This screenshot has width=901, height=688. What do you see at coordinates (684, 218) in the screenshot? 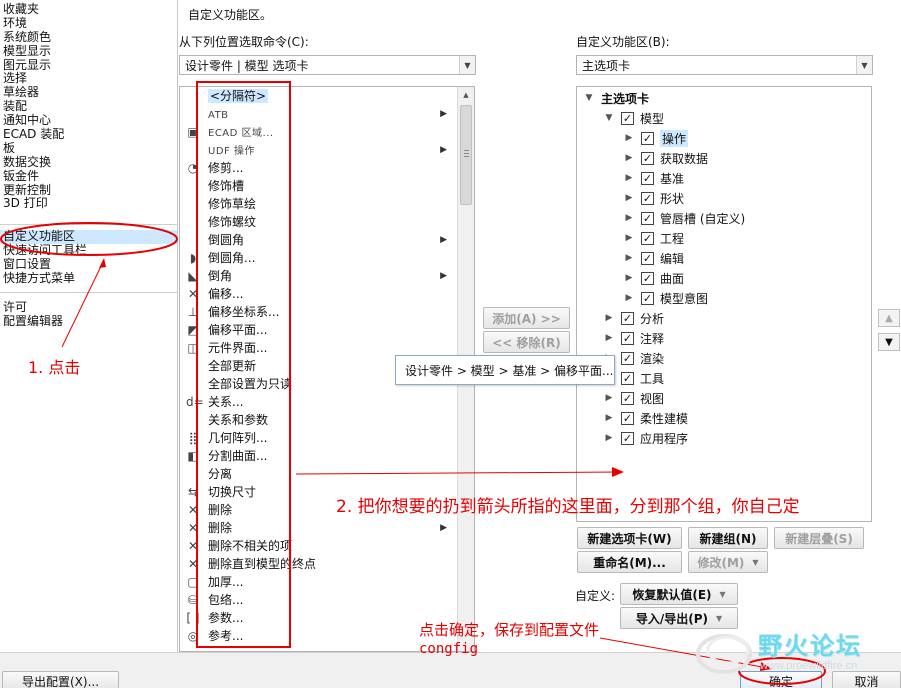
I see `tree-group-item: ▶ ✓ 管唇槽 (自定义)` at bounding box center [684, 218].